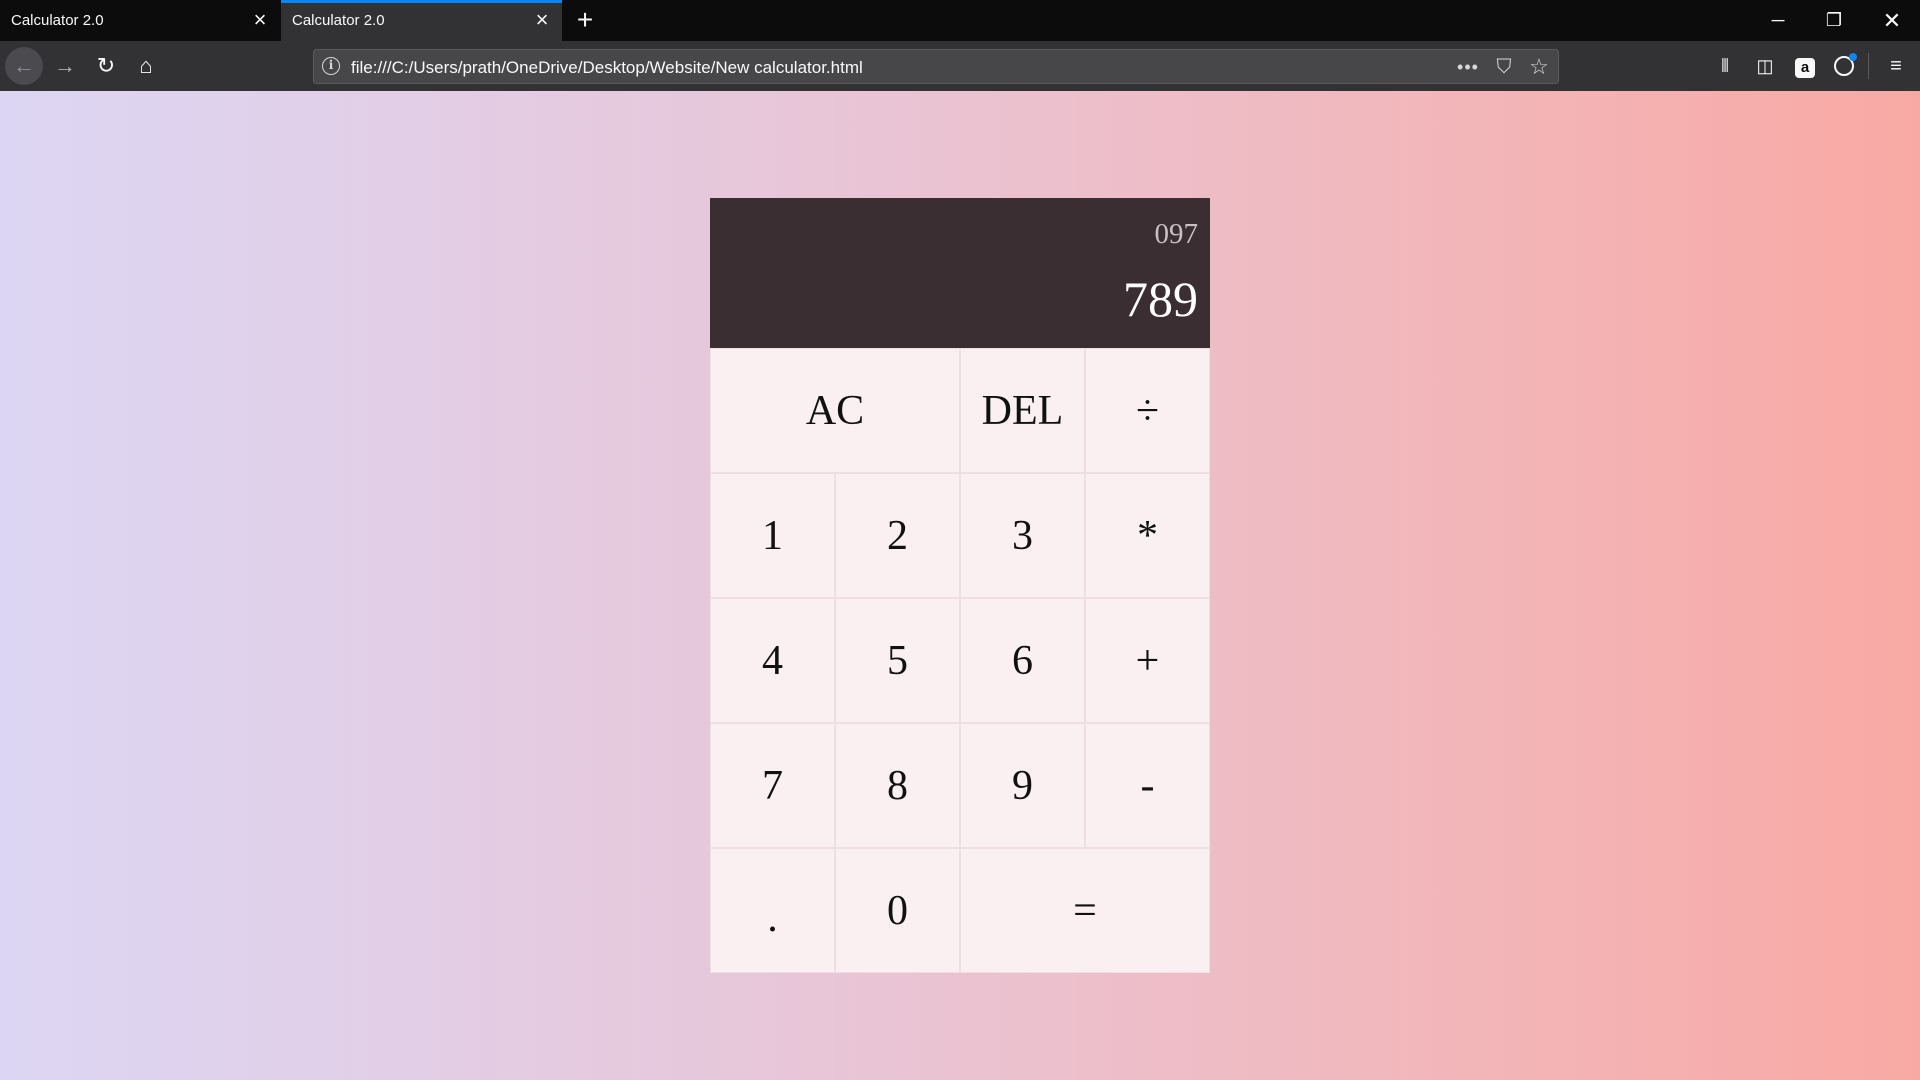 Image resolution: width=1920 pixels, height=1080 pixels. Describe the element at coordinates (146, 66) in the screenshot. I see `home-icon: ⌂` at that location.